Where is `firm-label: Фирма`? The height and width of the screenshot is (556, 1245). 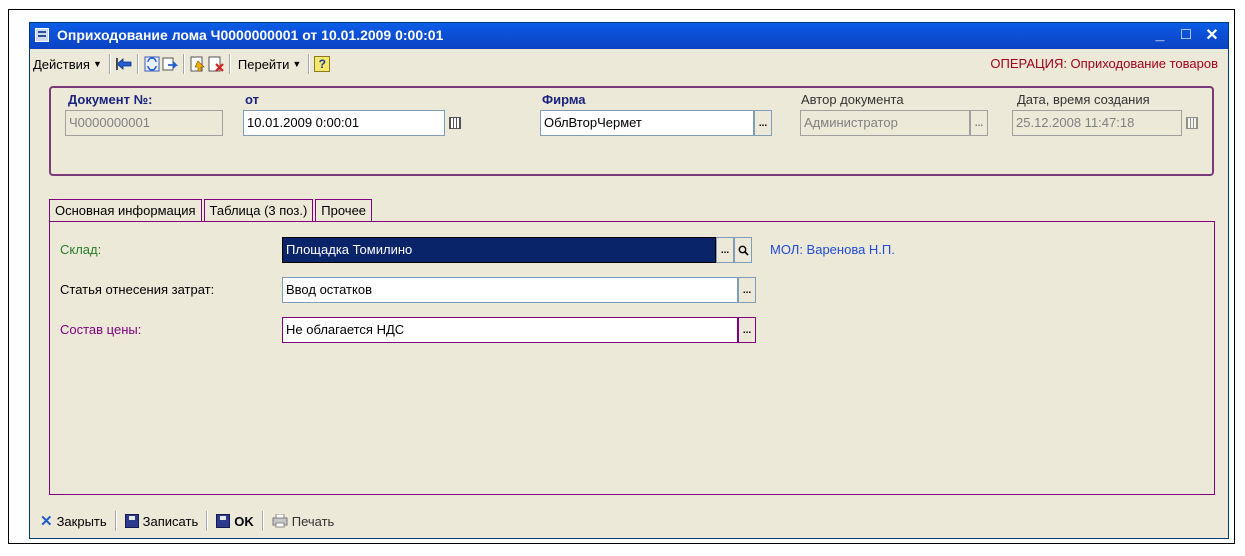 firm-label: Фирма is located at coordinates (564, 99).